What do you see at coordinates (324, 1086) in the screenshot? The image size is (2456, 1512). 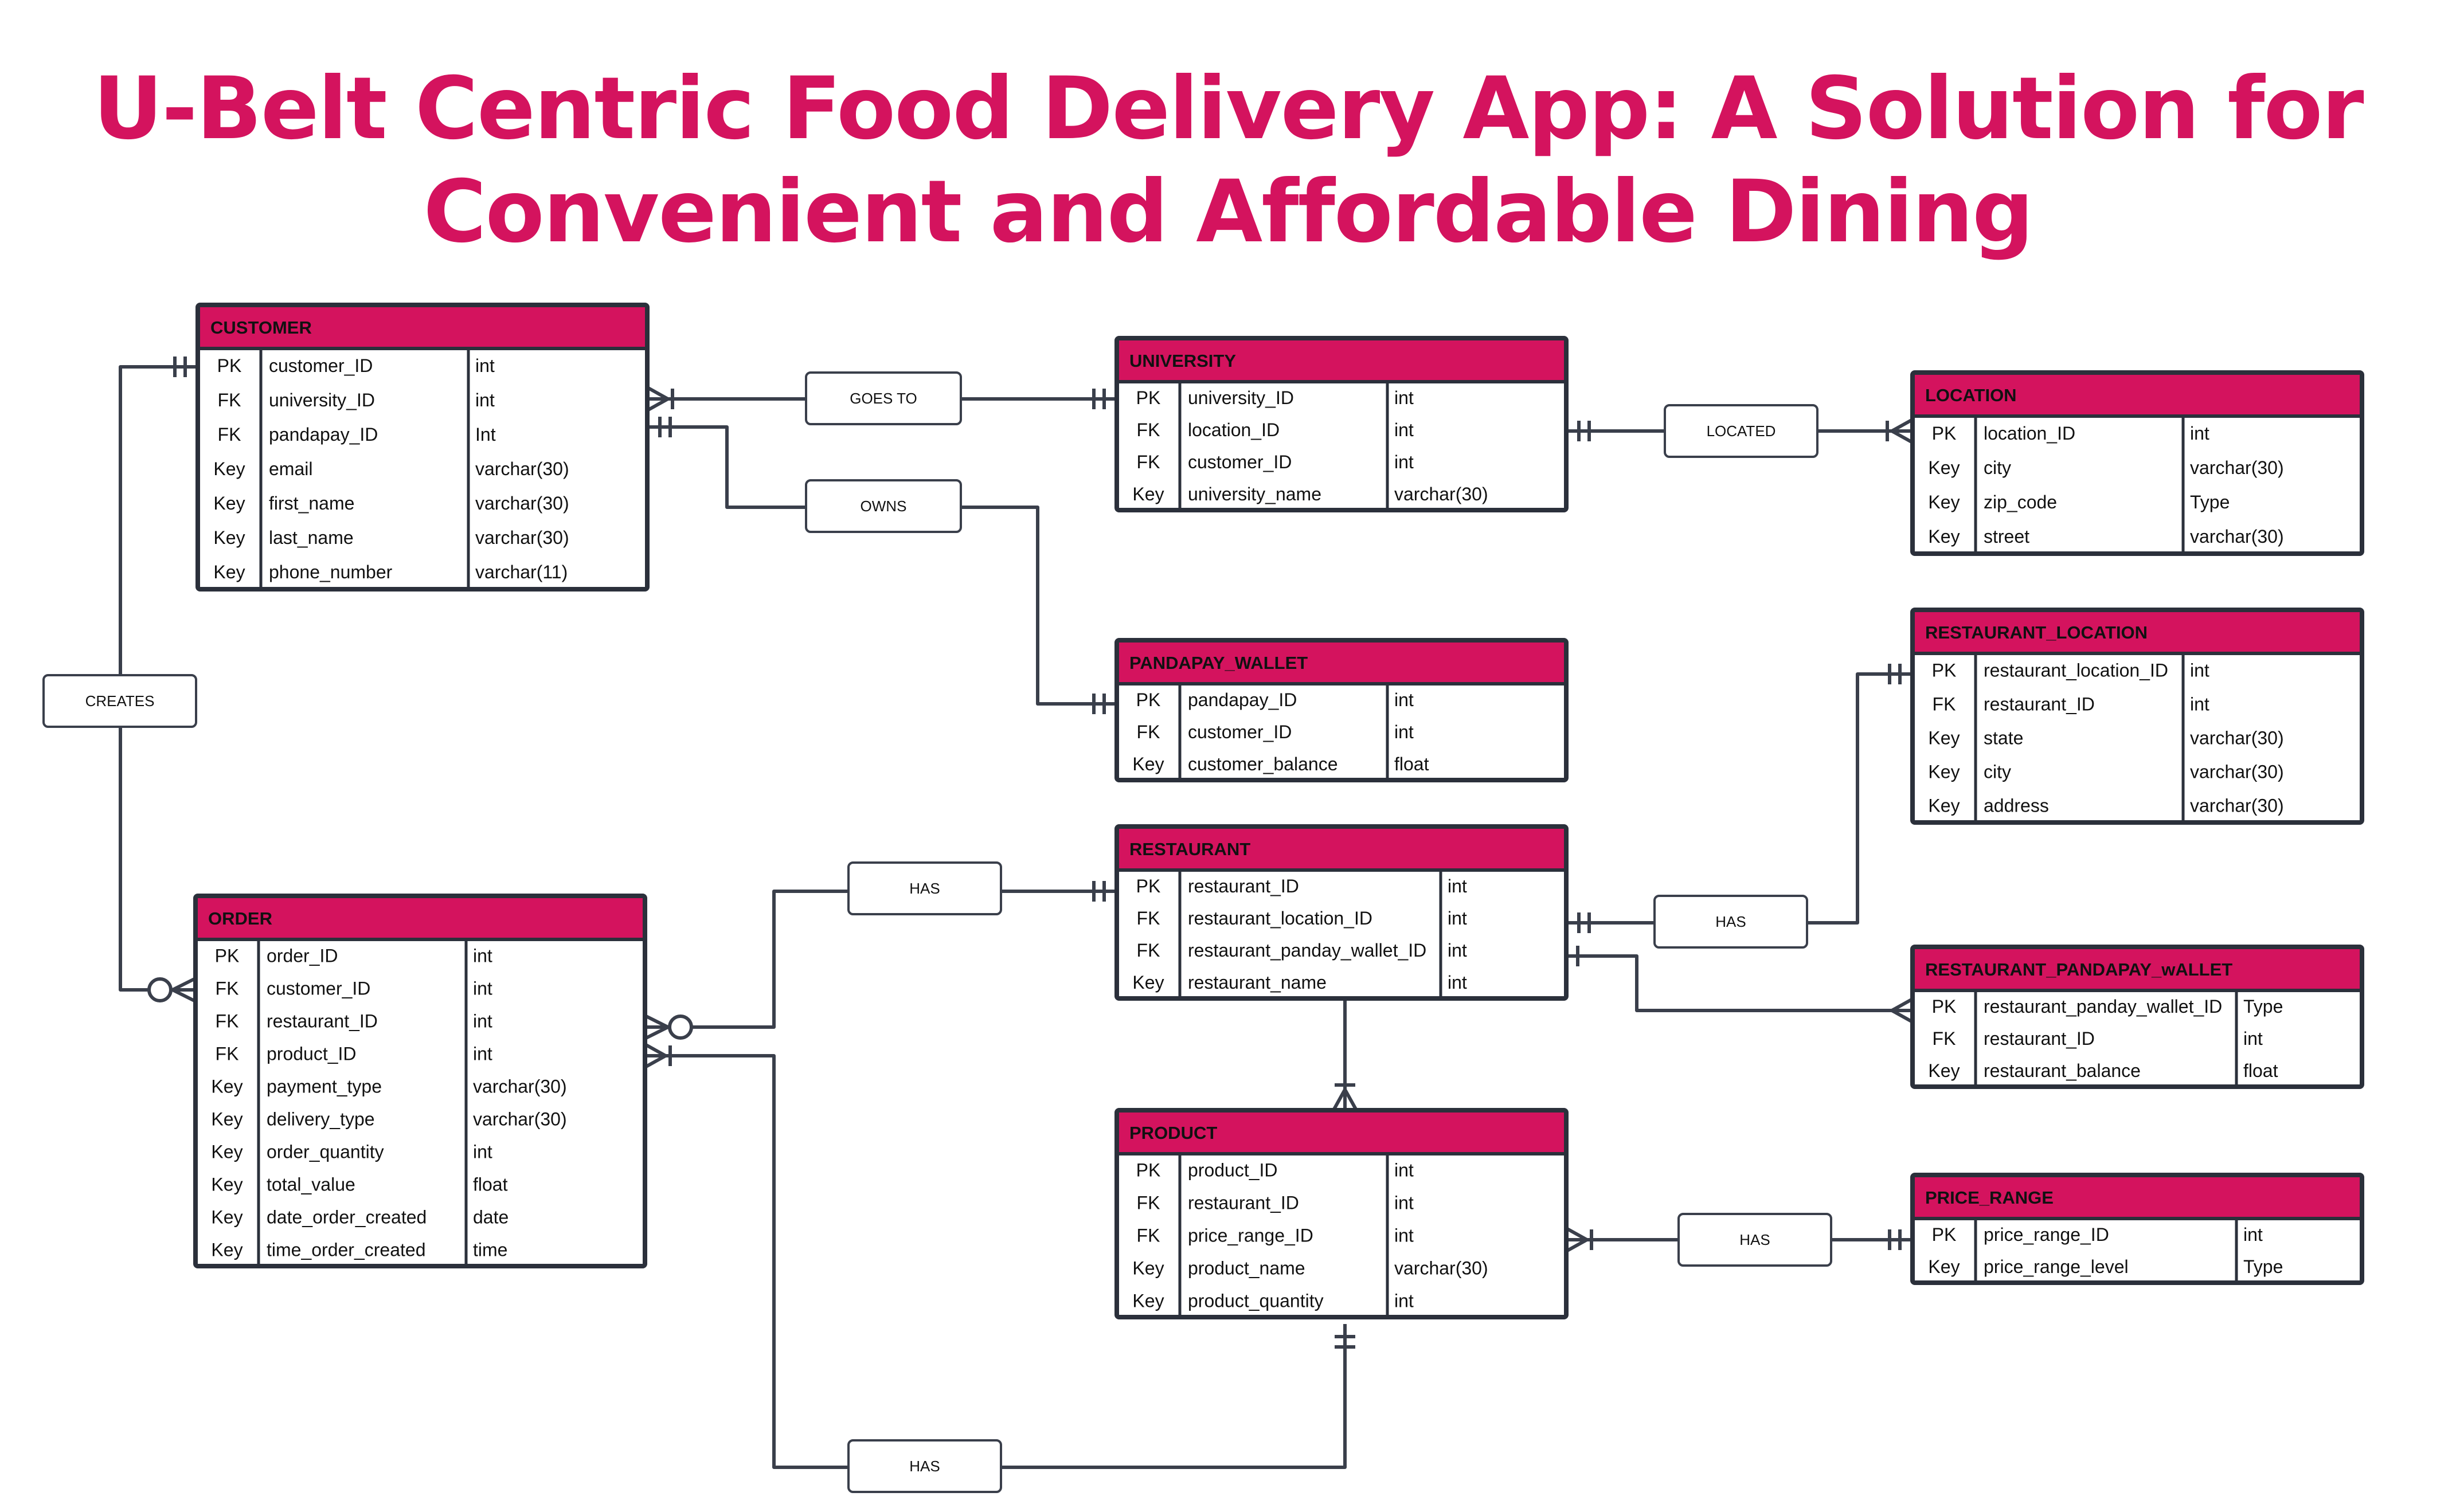 I see `field-name: payment_type` at bounding box center [324, 1086].